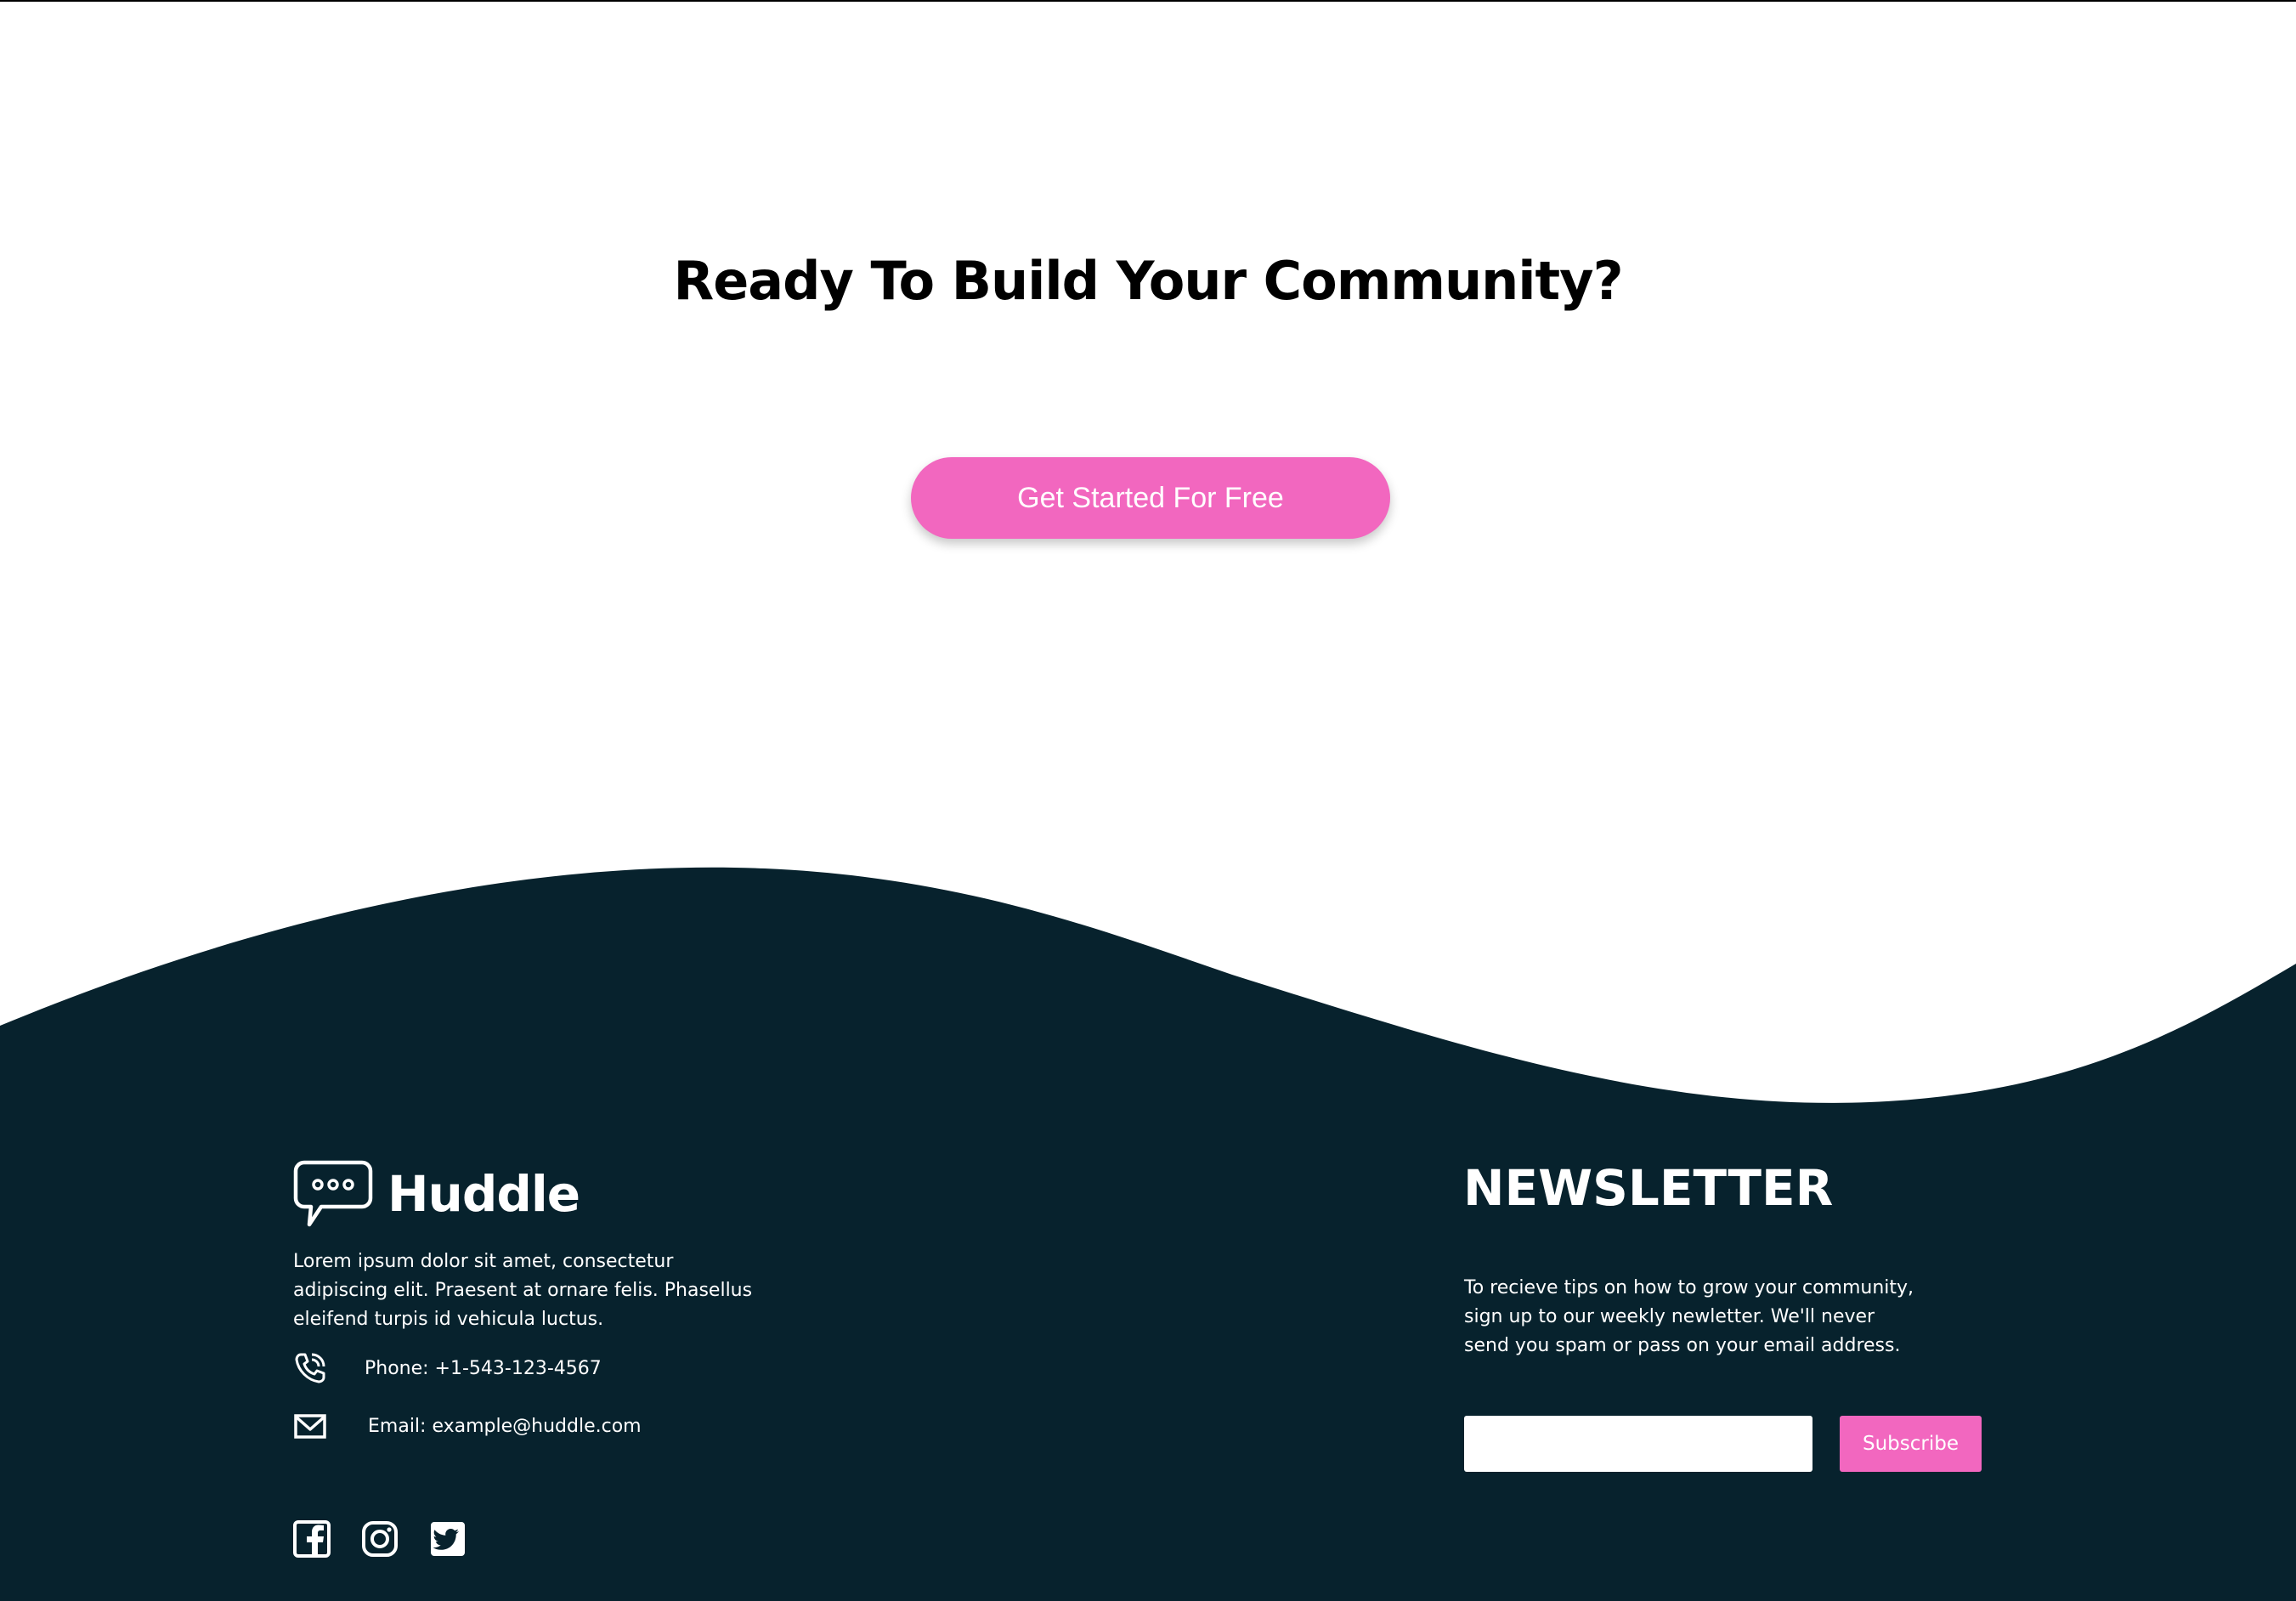  I want to click on phone-icon, so click(310, 1368).